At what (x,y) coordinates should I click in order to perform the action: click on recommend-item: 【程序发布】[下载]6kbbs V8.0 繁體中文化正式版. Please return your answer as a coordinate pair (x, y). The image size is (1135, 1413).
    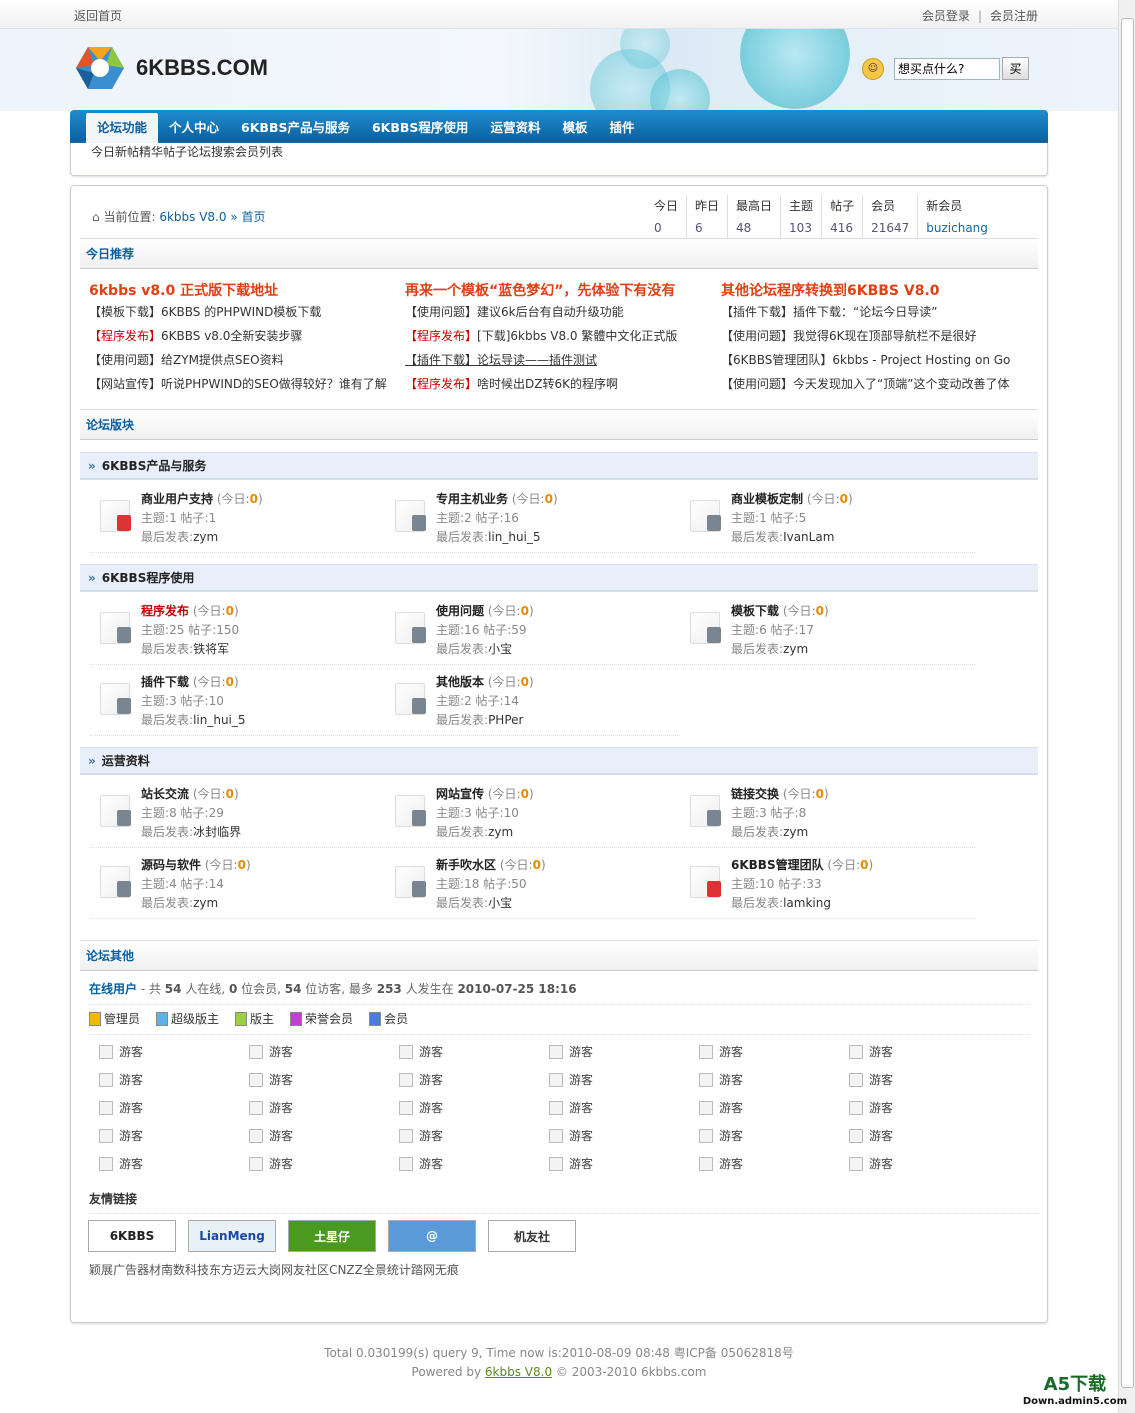
    Looking at the image, I should click on (560, 336).